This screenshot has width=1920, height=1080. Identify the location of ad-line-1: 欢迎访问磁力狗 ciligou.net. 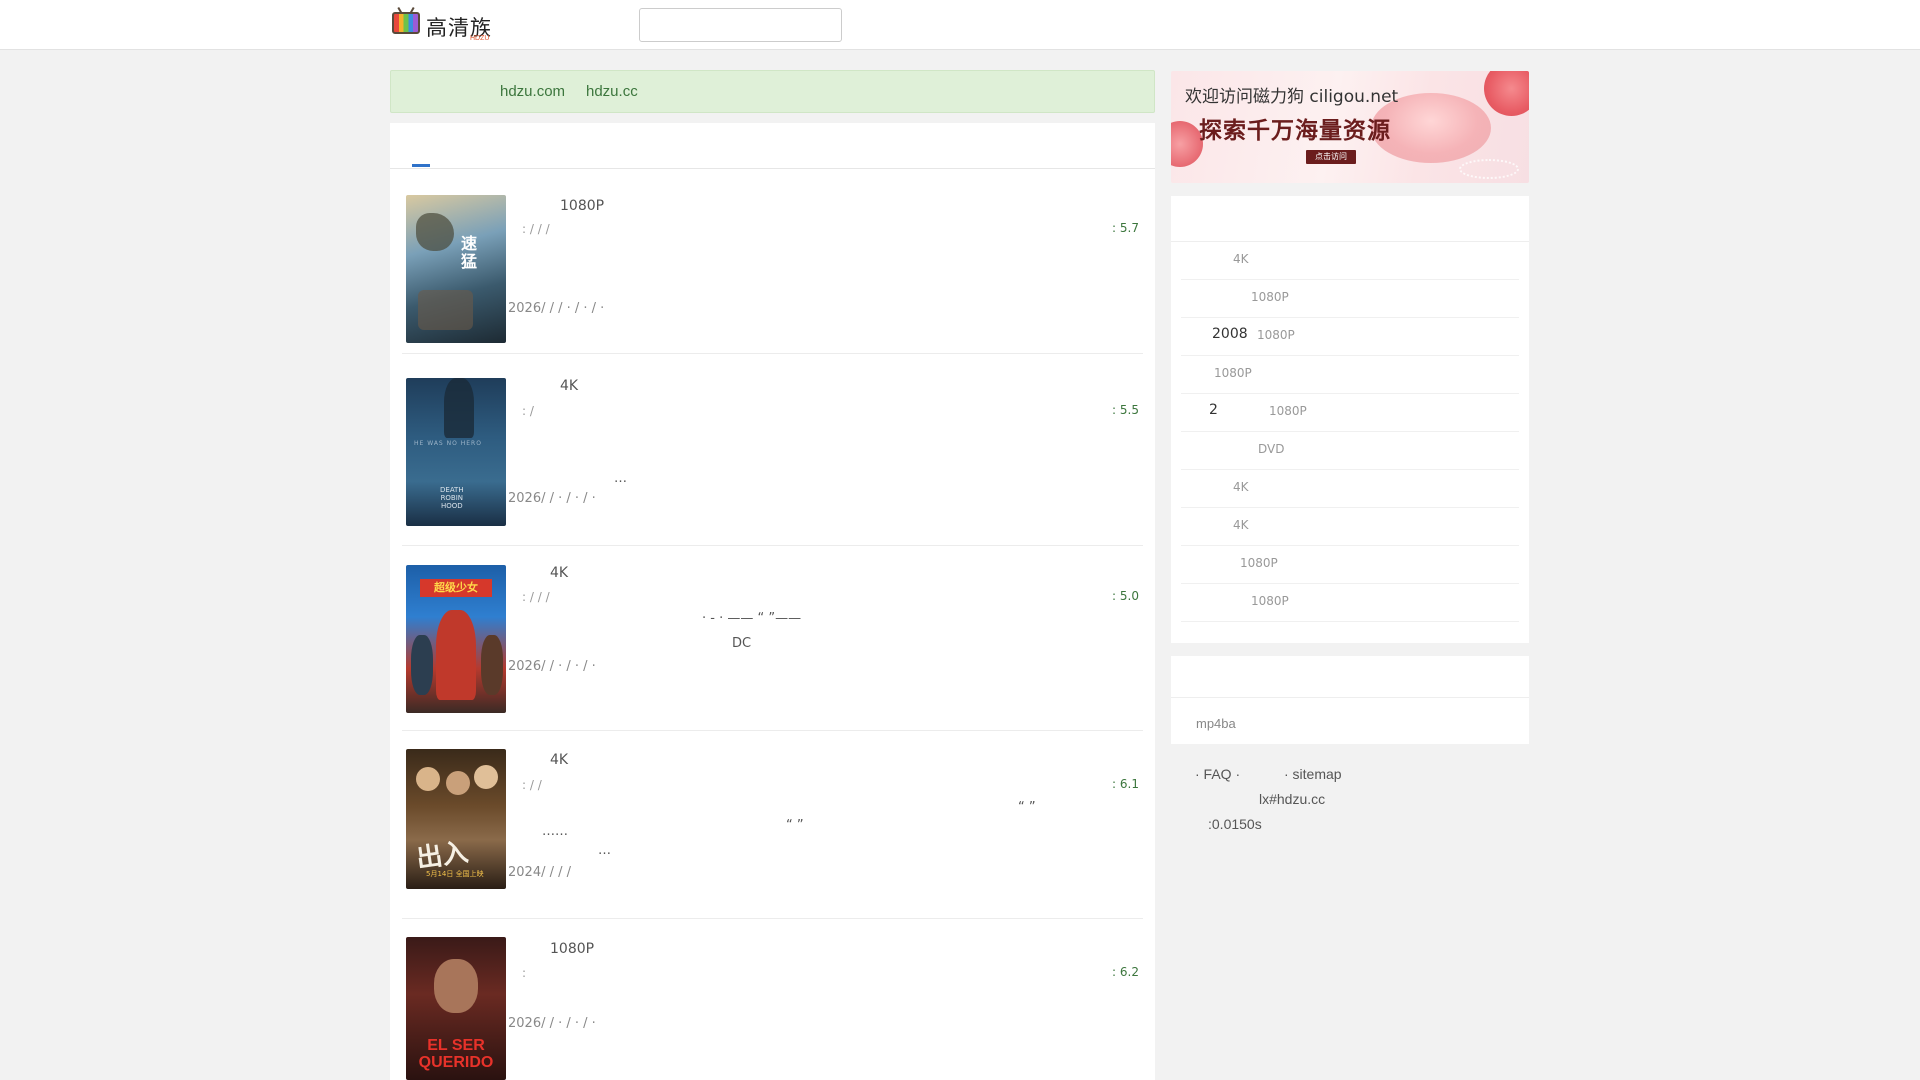
(1292, 97).